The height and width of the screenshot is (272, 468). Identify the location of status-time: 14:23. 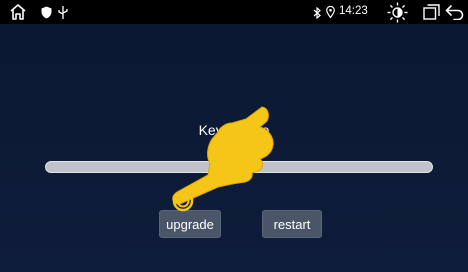
(353, 11).